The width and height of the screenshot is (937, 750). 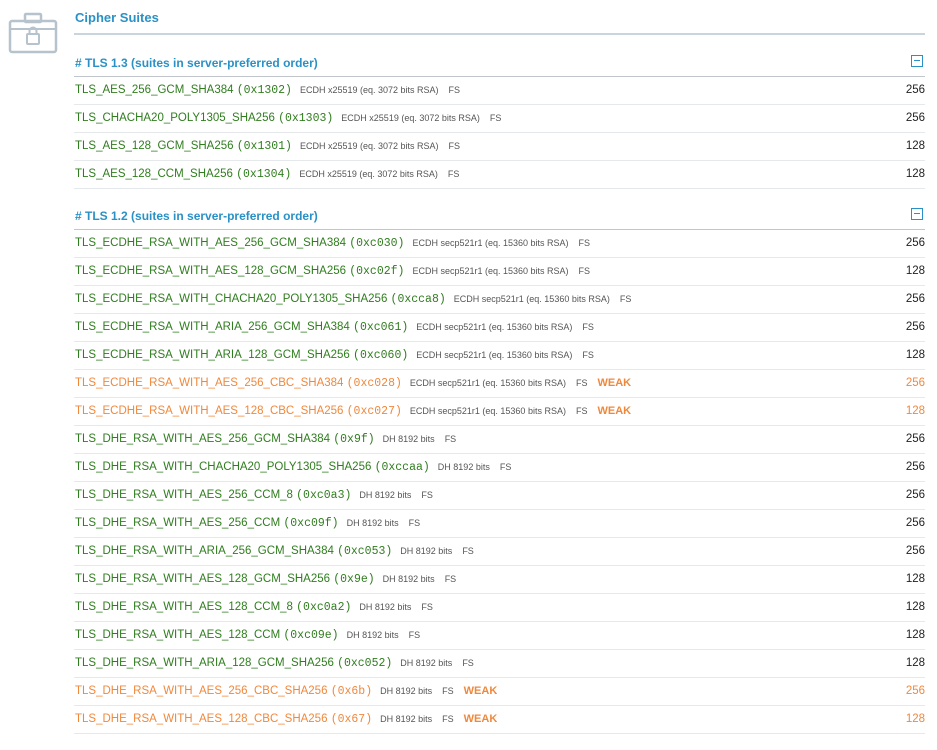 What do you see at coordinates (203, 579) in the screenshot?
I see `cipher-name: TLS_DHE_RSA_WITH_AES_128_GCM_SHA256` at bounding box center [203, 579].